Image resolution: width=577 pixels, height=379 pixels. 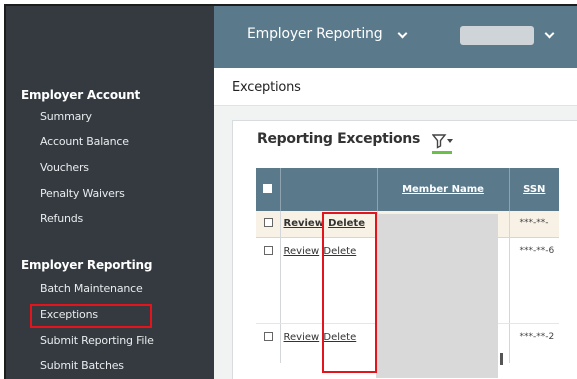 I want to click on page-title: Exceptions, so click(x=266, y=87).